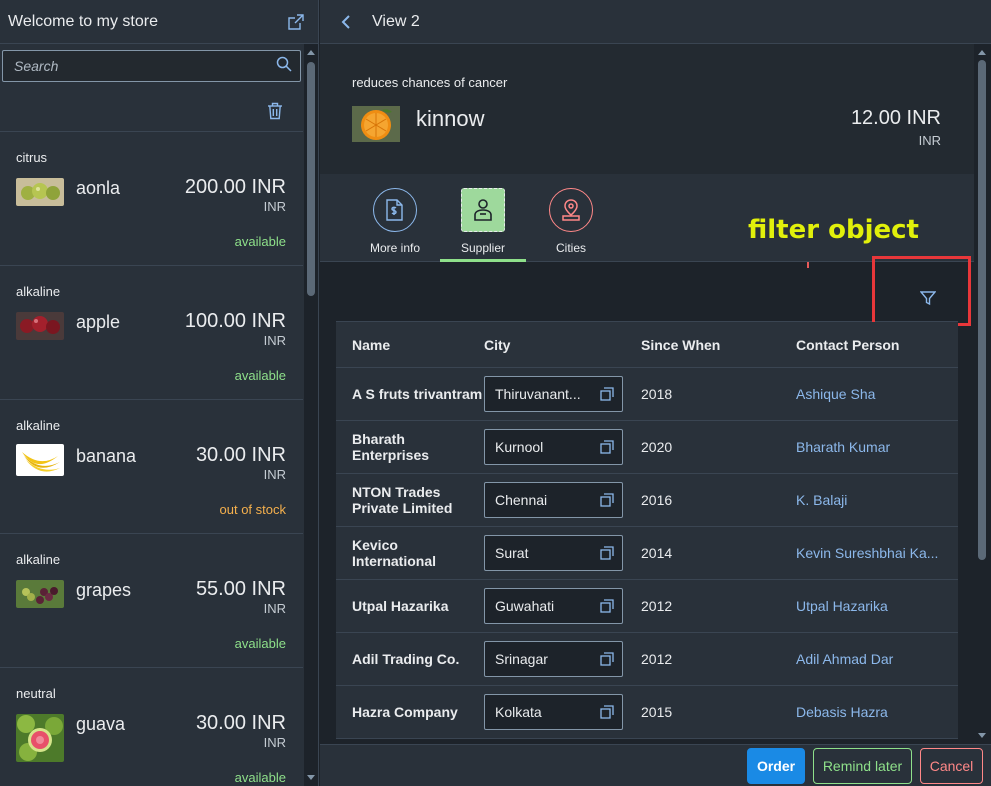  Describe the element at coordinates (98, 322) in the screenshot. I see `item-name: apple` at that location.